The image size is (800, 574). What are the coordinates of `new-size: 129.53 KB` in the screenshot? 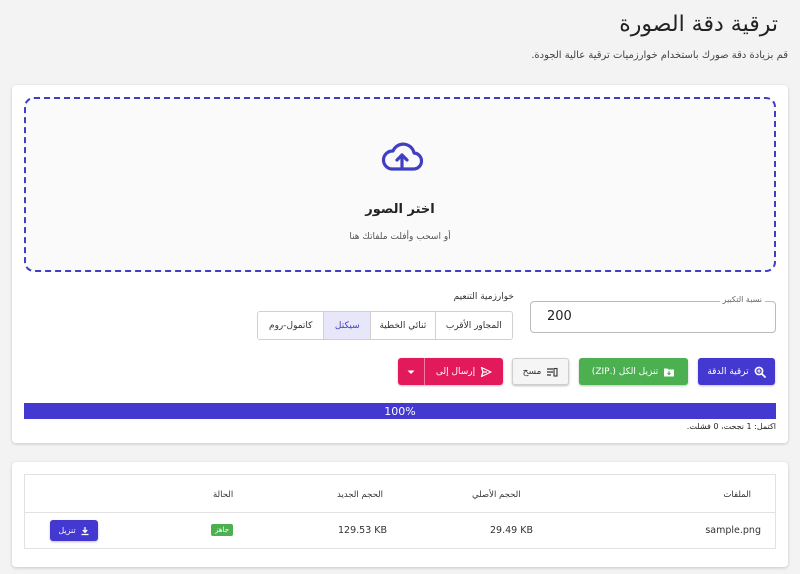 It's located at (363, 530).